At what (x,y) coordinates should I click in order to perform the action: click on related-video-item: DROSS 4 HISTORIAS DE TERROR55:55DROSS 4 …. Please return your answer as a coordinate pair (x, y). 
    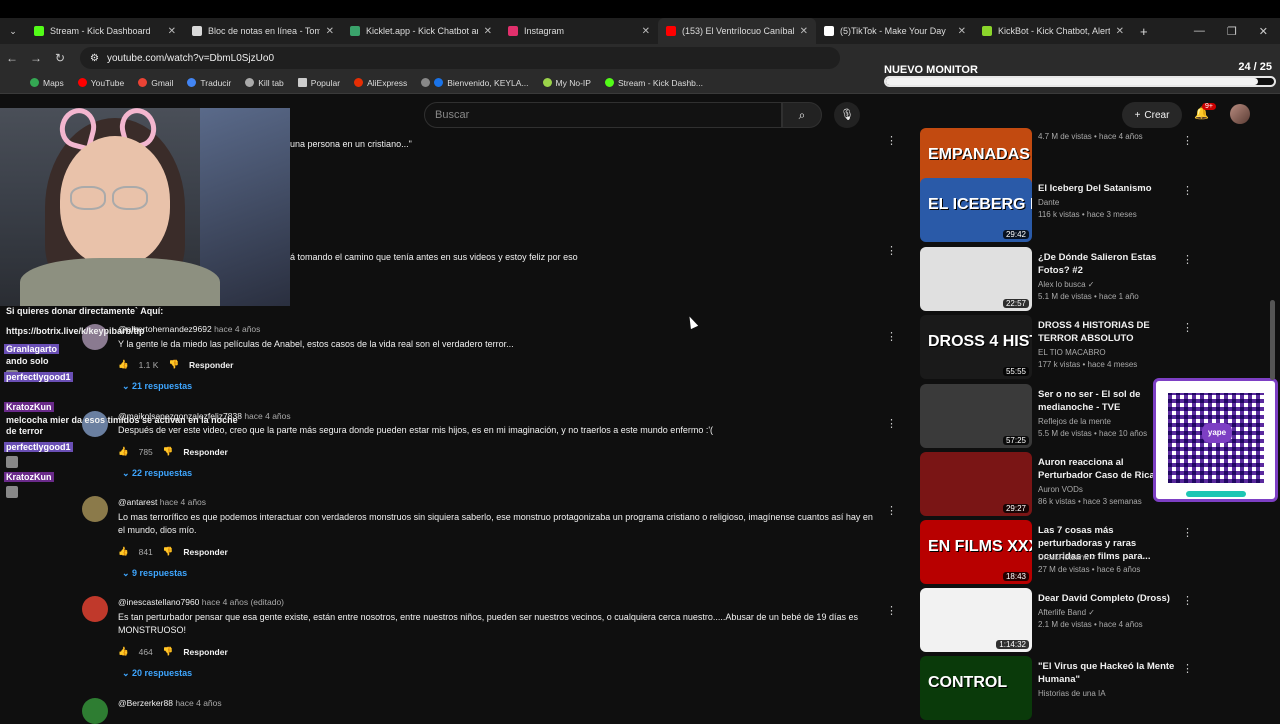
    Looking at the image, I should click on (1060, 347).